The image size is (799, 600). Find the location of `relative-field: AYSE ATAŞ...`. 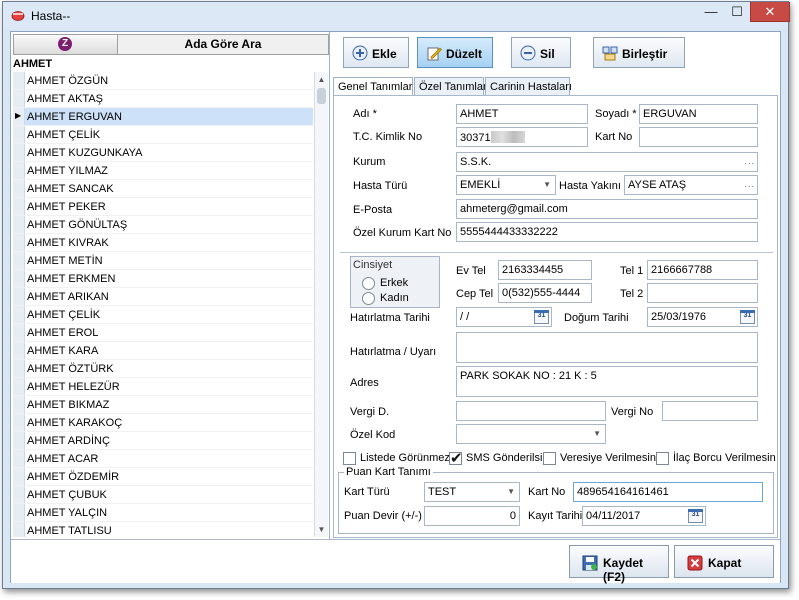

relative-field: AYSE ATAŞ... is located at coordinates (691, 185).